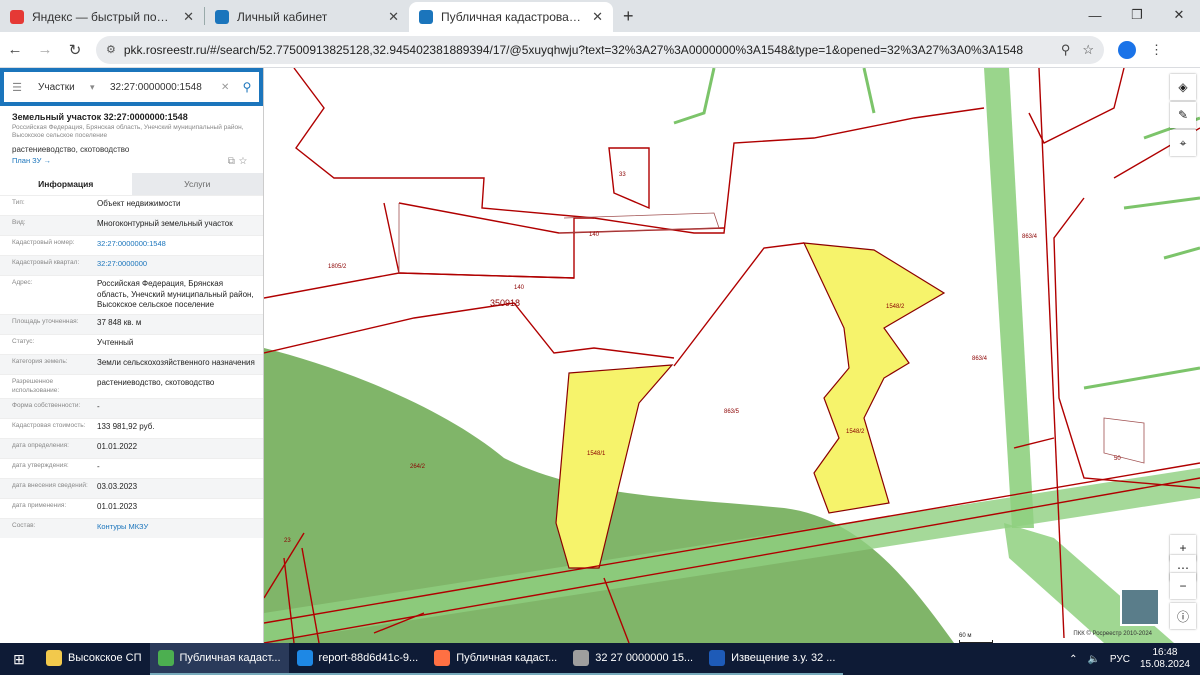 This screenshot has width=1200, height=675. Describe the element at coordinates (131, 344) in the screenshot. I see `property-row: Статус: Учтенный` at that location.